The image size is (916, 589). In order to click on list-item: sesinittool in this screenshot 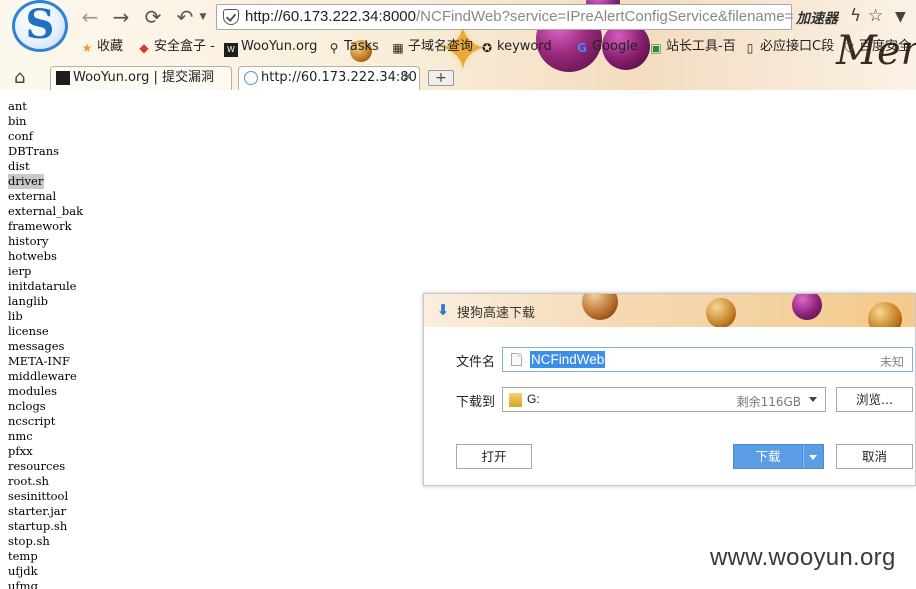, I will do `click(46, 496)`.